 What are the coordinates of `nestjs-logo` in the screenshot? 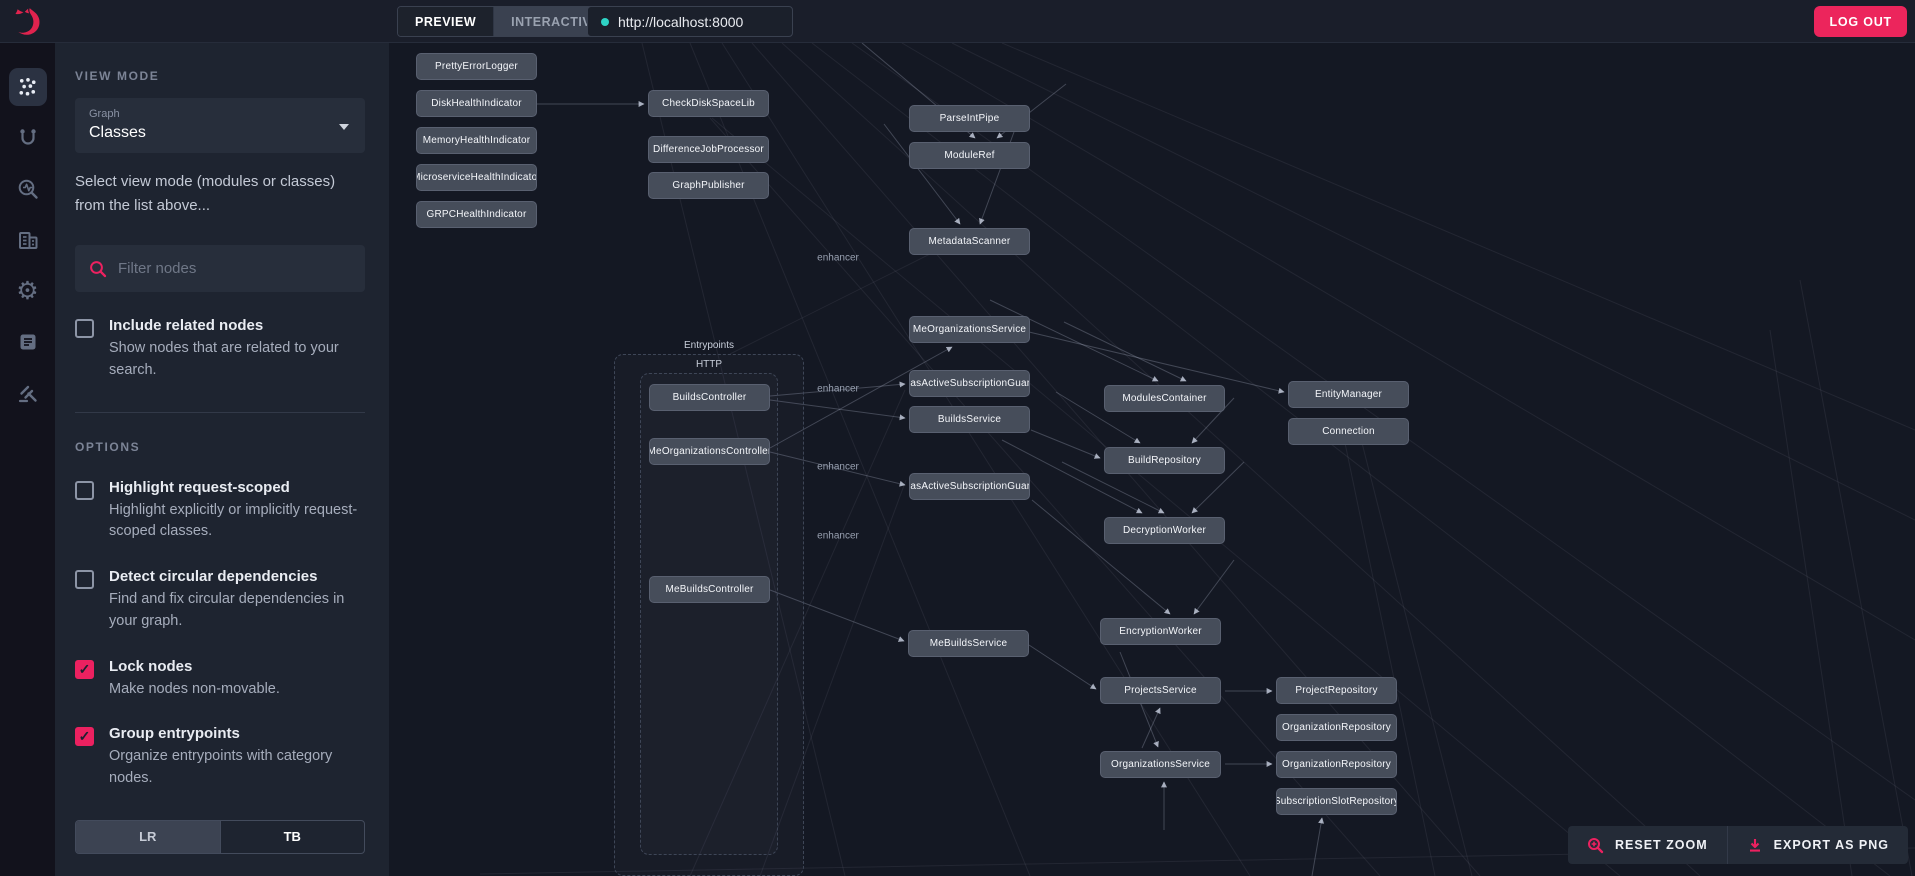 It's located at (27, 21).